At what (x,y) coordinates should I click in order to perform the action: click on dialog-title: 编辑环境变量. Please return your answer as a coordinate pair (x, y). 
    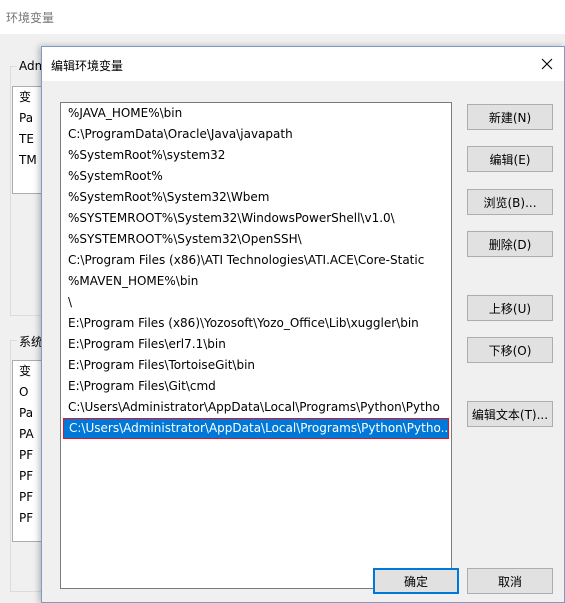
    Looking at the image, I should click on (87, 66).